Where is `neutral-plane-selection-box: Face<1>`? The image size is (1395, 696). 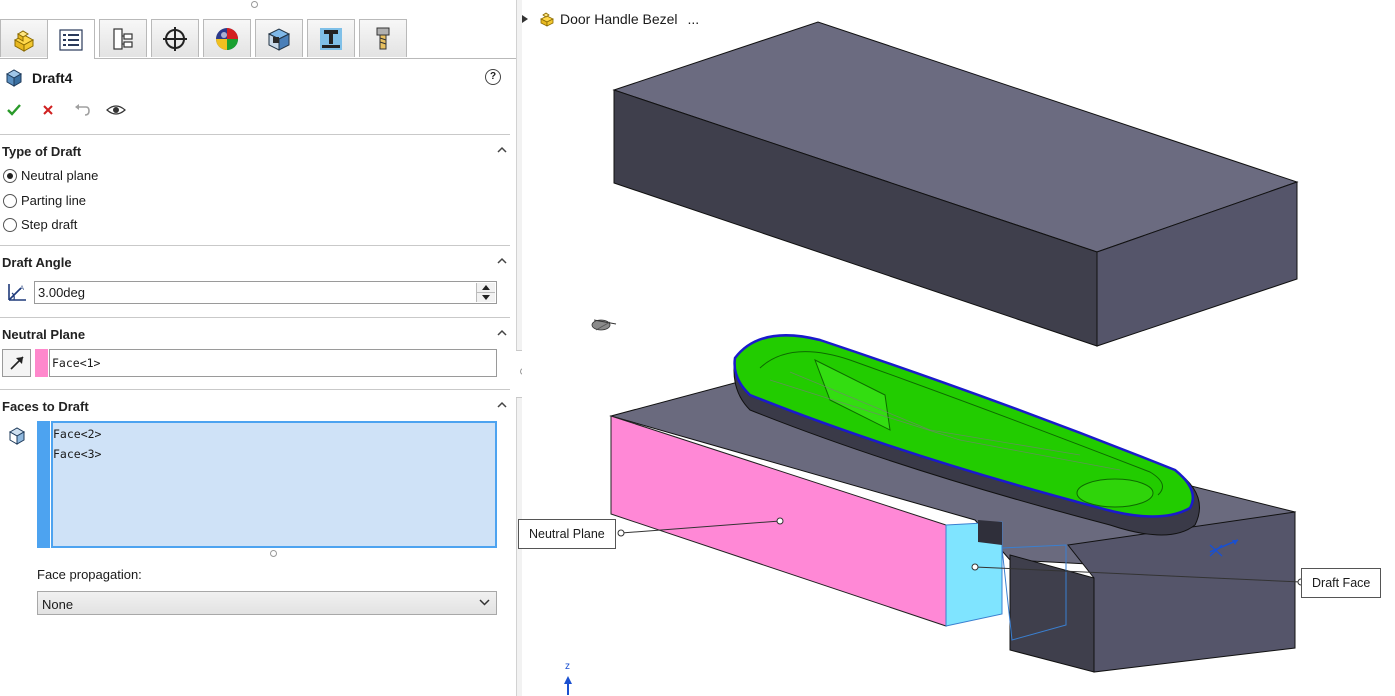 neutral-plane-selection-box: Face<1> is located at coordinates (273, 363).